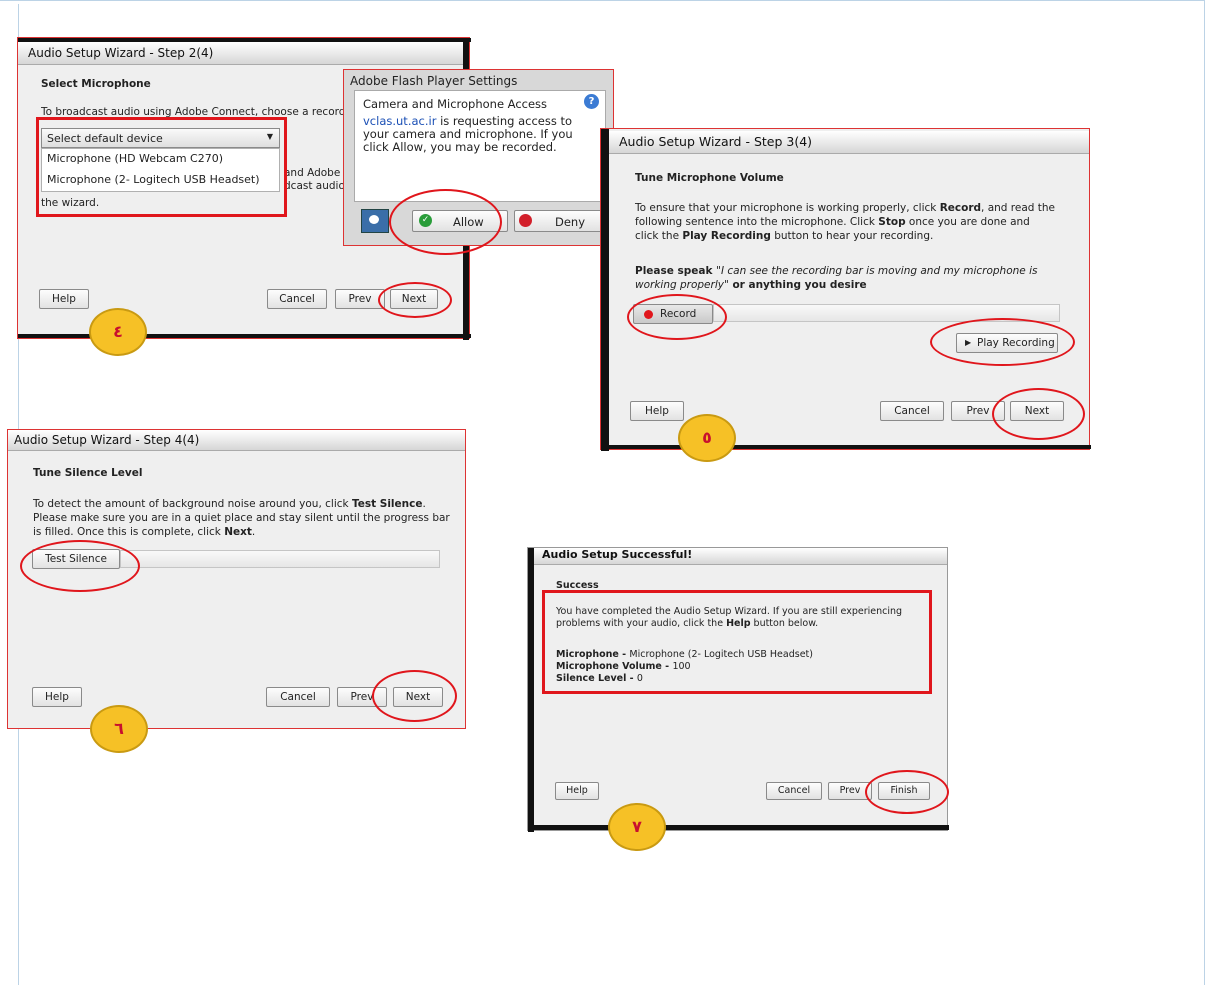 The image size is (1205, 985). What do you see at coordinates (316, 186) in the screenshot?
I see `partial-text: dcast audio,` at bounding box center [316, 186].